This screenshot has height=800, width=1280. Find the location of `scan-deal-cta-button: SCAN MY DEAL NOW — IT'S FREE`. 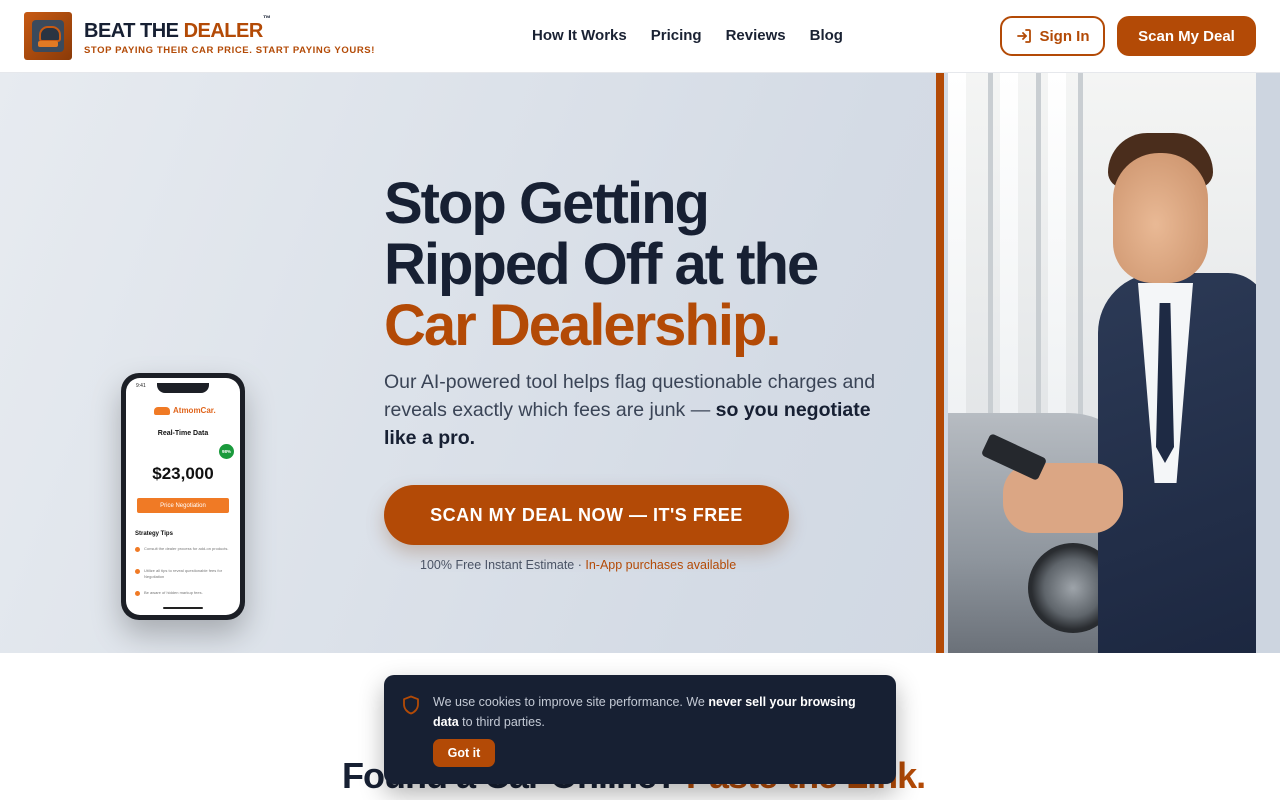

scan-deal-cta-button: SCAN MY DEAL NOW — IT'S FREE is located at coordinates (586, 515).